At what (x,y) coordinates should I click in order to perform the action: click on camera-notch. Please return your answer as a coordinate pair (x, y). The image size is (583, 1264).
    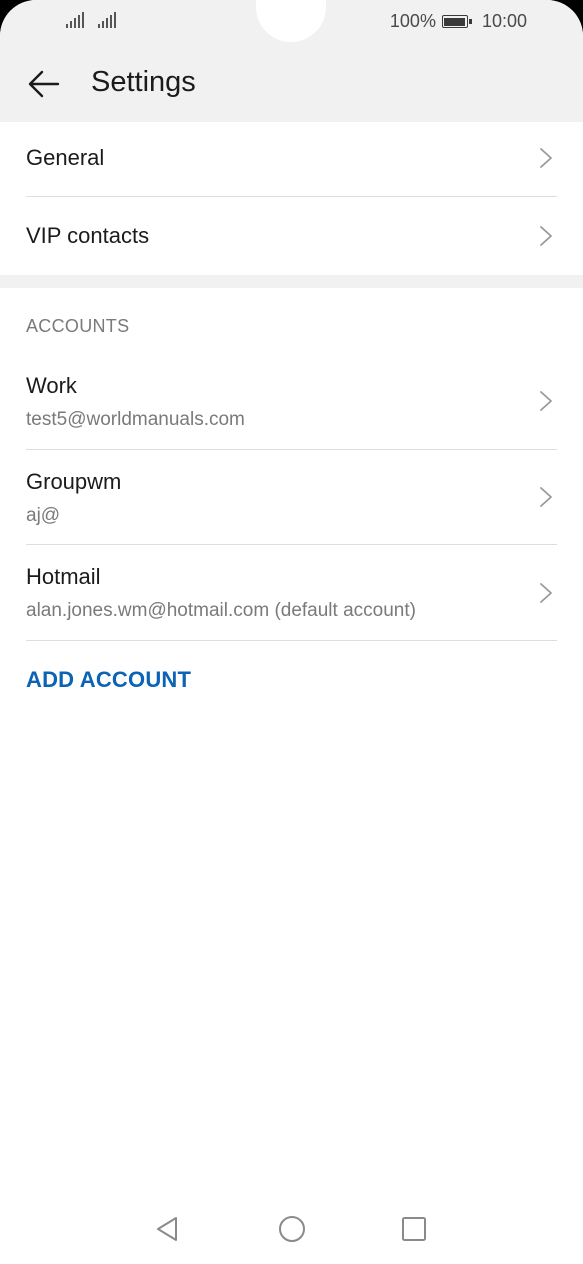
    Looking at the image, I should click on (291, 21).